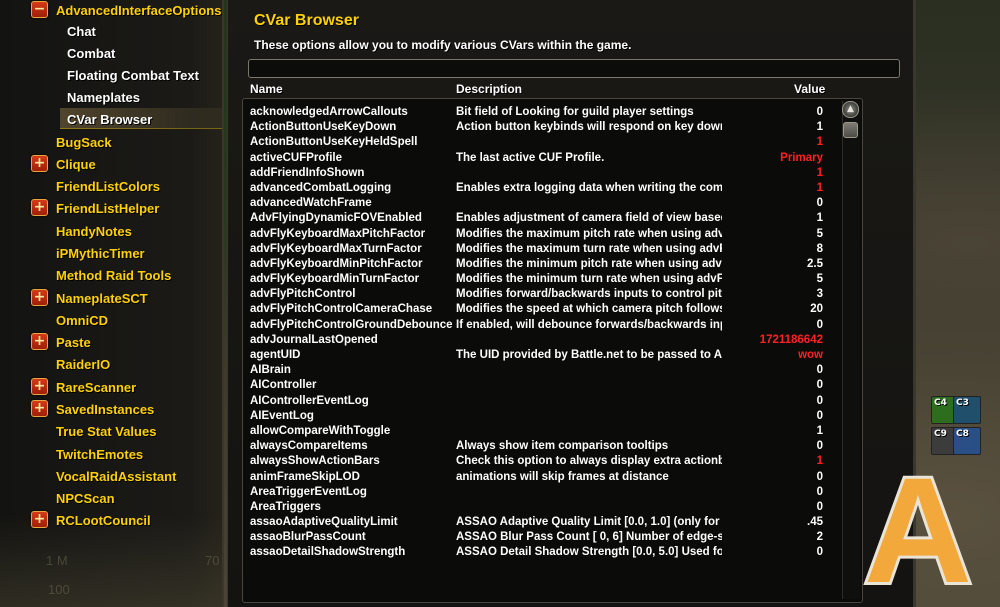 The height and width of the screenshot is (607, 1000). Describe the element at coordinates (109, 119) in the screenshot. I see `addon-subcategory-item: CVar Browser` at that location.